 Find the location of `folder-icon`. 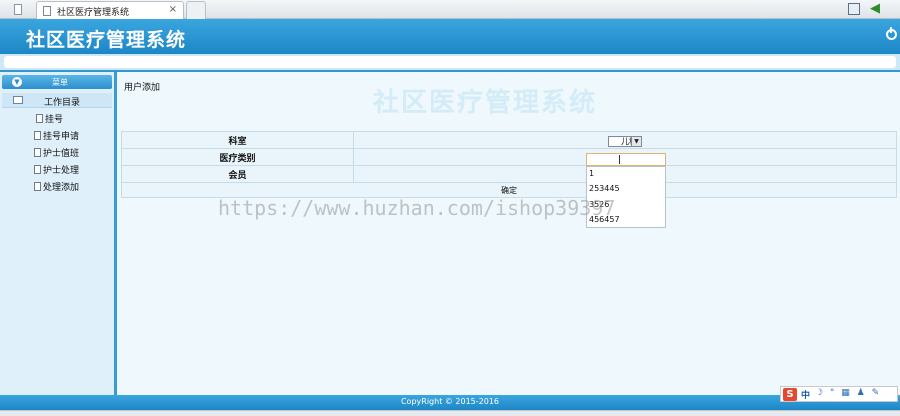

folder-icon is located at coordinates (18, 100).